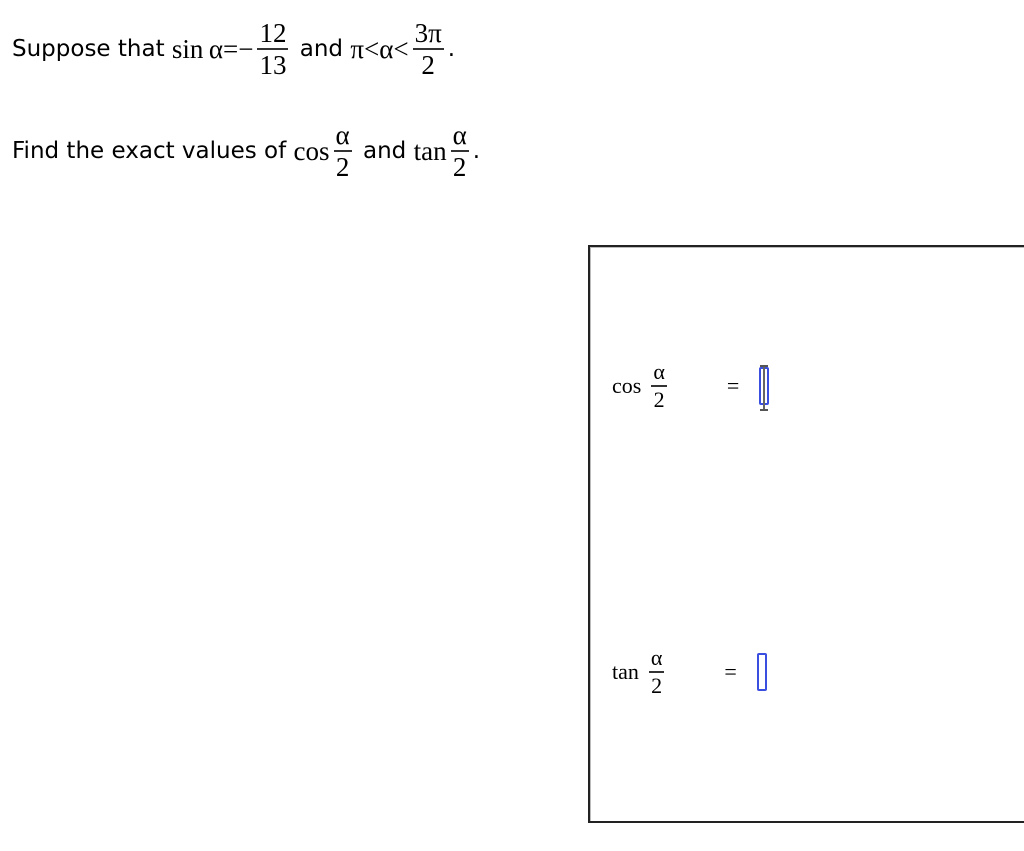  What do you see at coordinates (273, 65) in the screenshot?
I see `fraction-denominator: 13` at bounding box center [273, 65].